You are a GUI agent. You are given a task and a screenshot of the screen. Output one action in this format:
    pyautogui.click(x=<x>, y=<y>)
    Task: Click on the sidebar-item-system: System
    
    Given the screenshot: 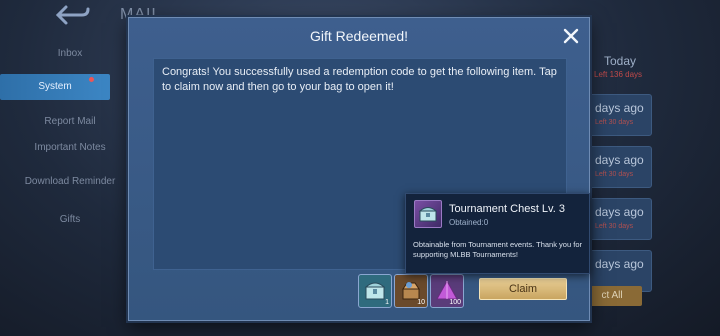 What is the action you would take?
    pyautogui.click(x=55, y=87)
    